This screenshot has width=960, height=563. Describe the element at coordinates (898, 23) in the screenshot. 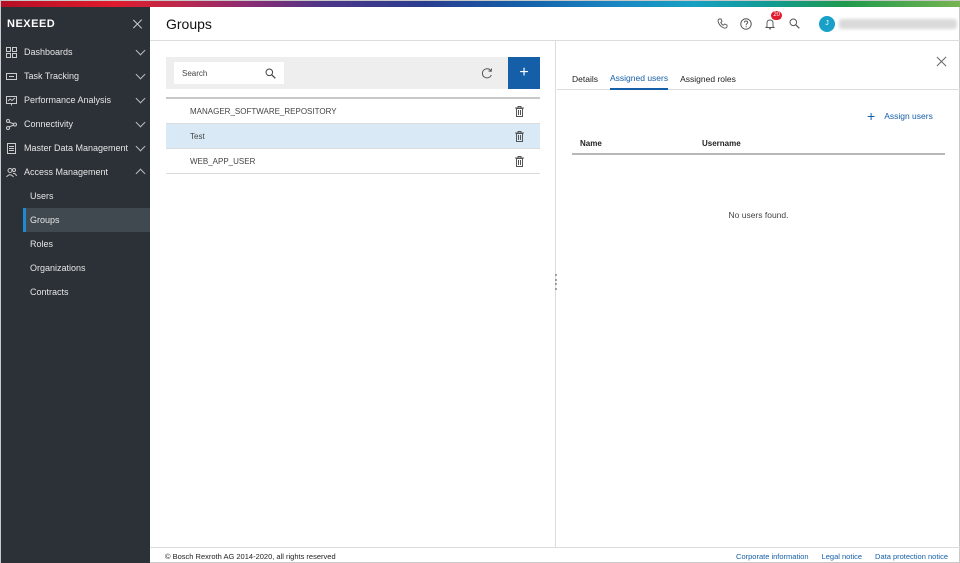

I see `user-email-redacted` at that location.